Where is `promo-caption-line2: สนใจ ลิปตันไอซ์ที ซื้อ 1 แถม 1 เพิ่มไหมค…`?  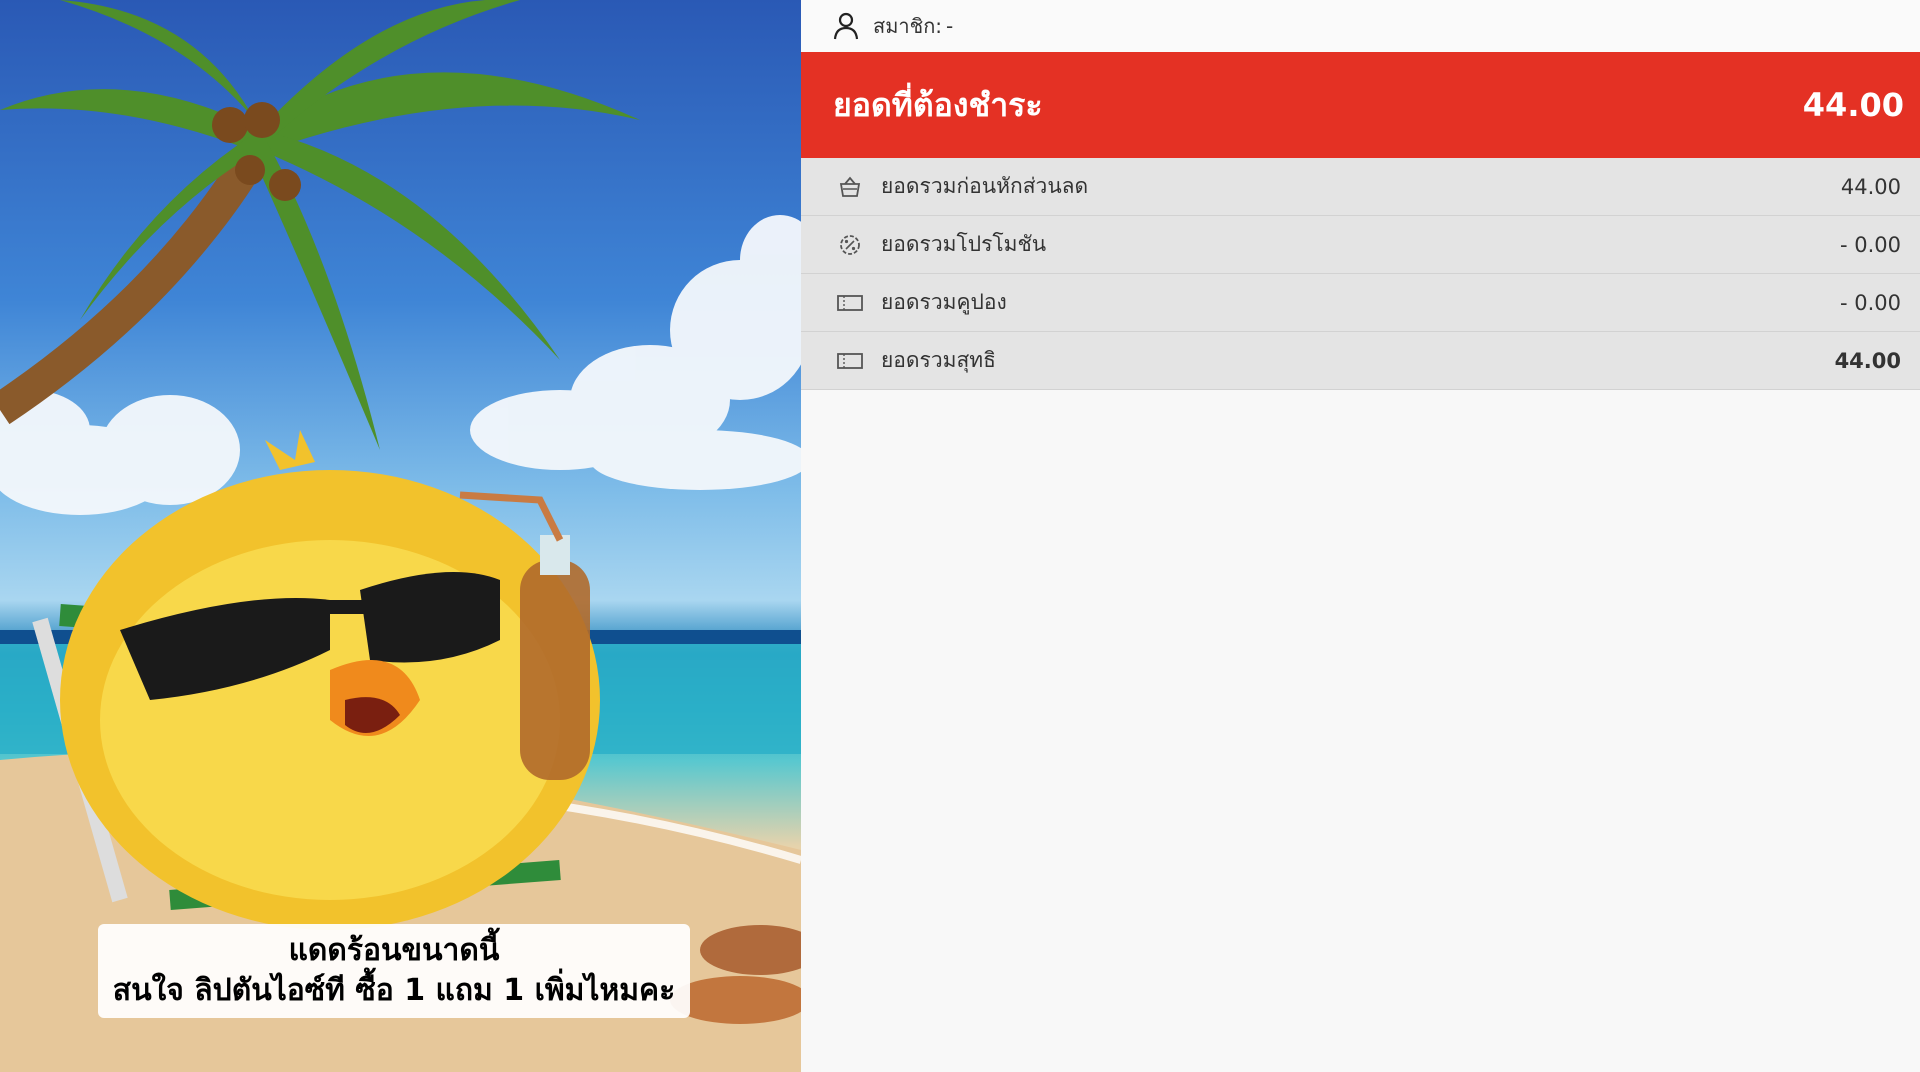
promo-caption-line2: สนใจ ลิปตันไอซ์ที ซื้อ 1 แถม 1 เพิ่มไหมค… is located at coordinates (394, 990).